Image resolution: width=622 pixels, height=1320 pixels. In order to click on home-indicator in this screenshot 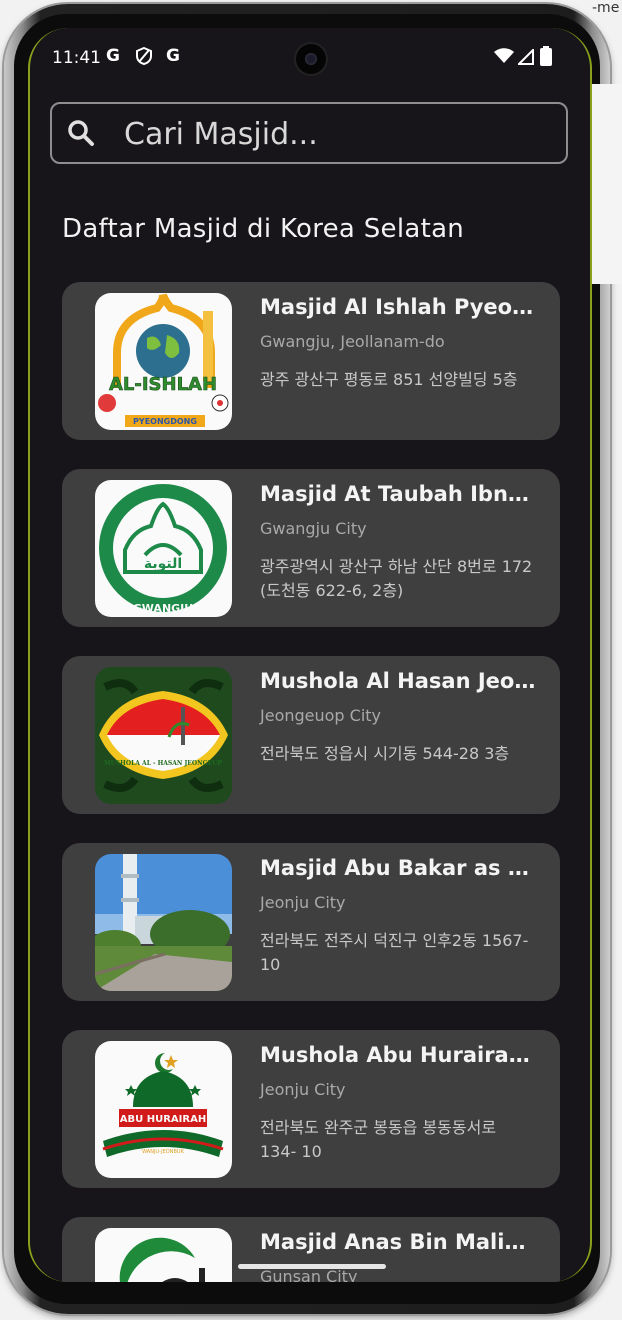, I will do `click(312, 1266)`.